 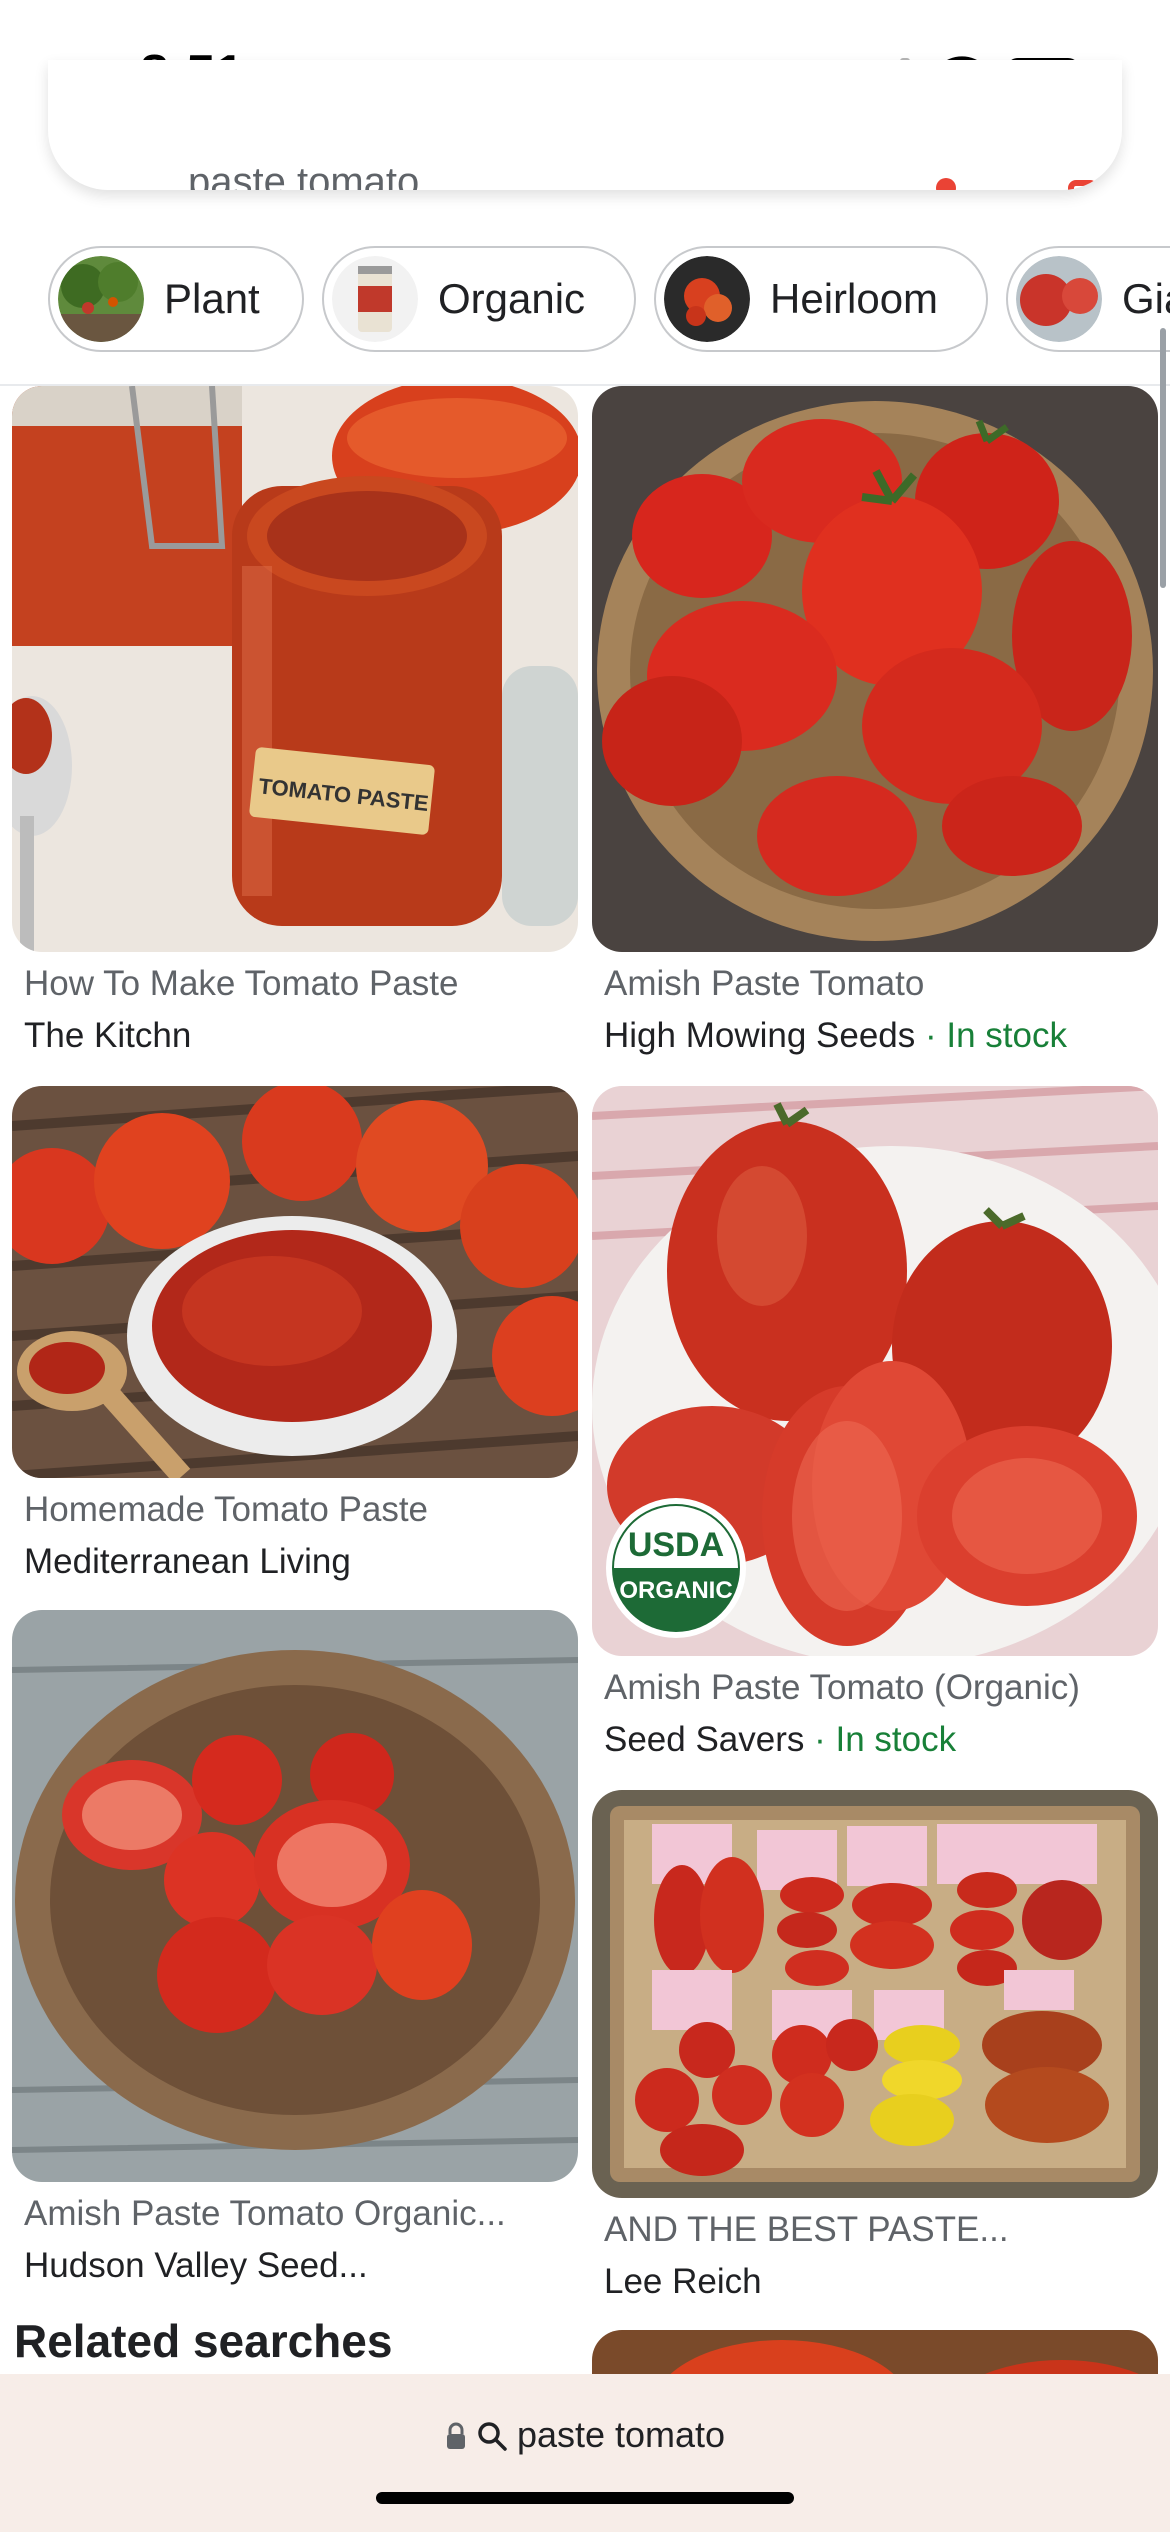 I want to click on result-image-1: TOMATO PASTE, so click(x=295, y=669).